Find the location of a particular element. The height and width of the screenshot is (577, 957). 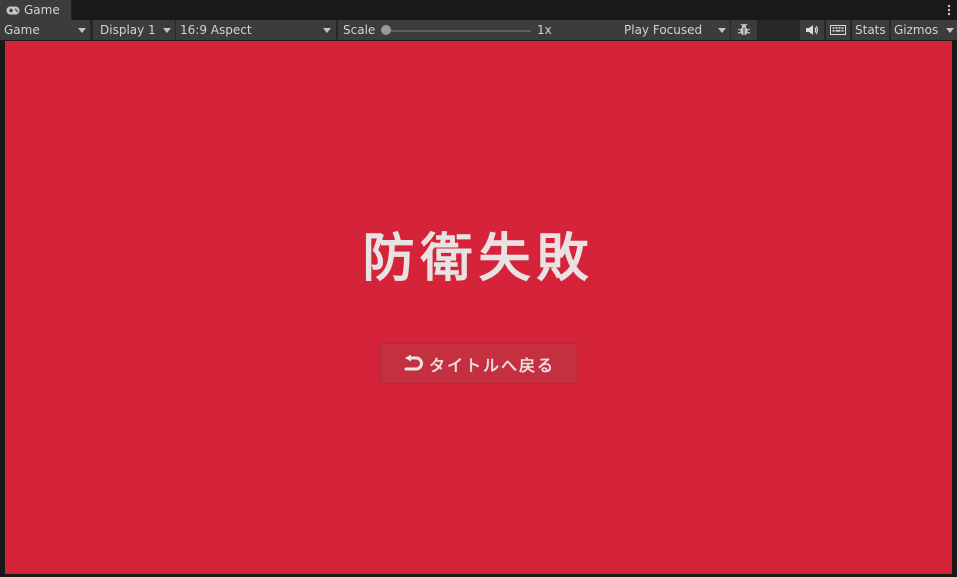

gizmos-label: Gizmos is located at coordinates (916, 30).